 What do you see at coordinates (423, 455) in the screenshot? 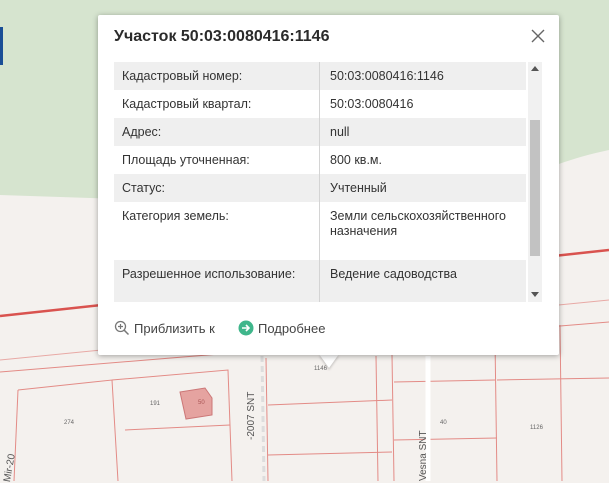
I see `street-label-vesna-snt: Vesna SNT` at bounding box center [423, 455].